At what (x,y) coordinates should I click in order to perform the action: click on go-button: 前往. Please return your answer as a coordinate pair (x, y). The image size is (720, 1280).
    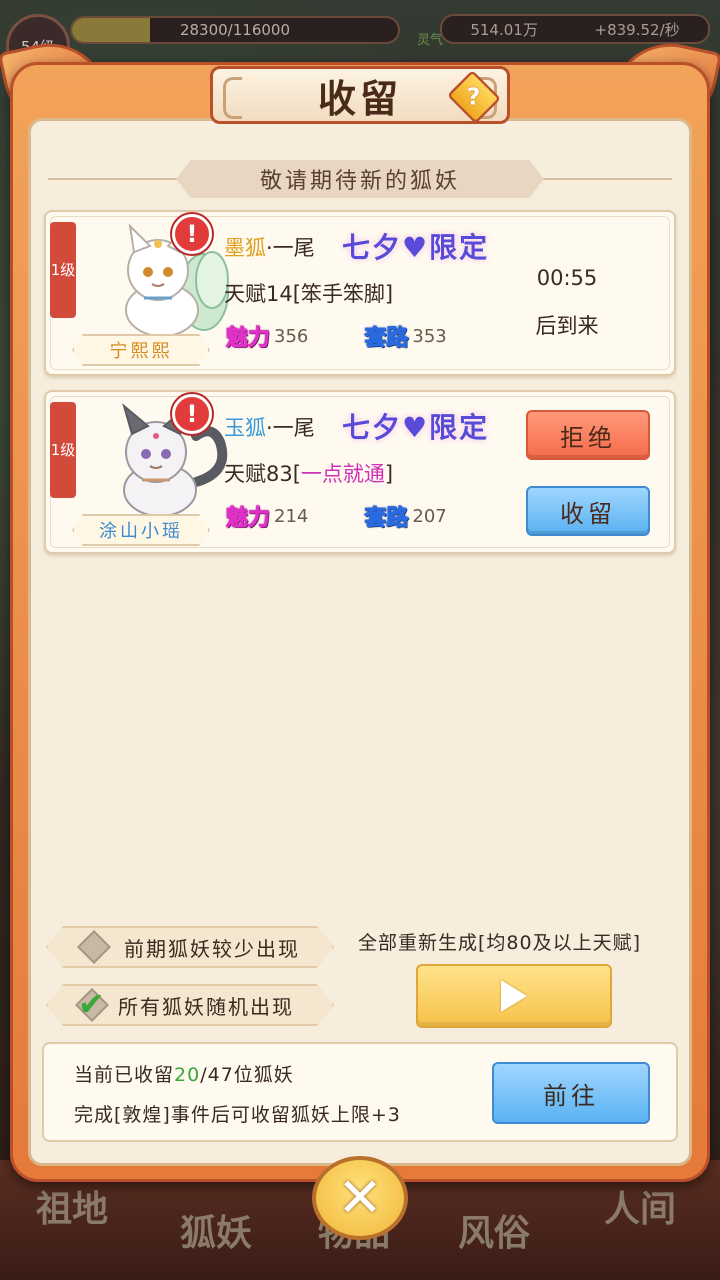
    Looking at the image, I should click on (571, 1093).